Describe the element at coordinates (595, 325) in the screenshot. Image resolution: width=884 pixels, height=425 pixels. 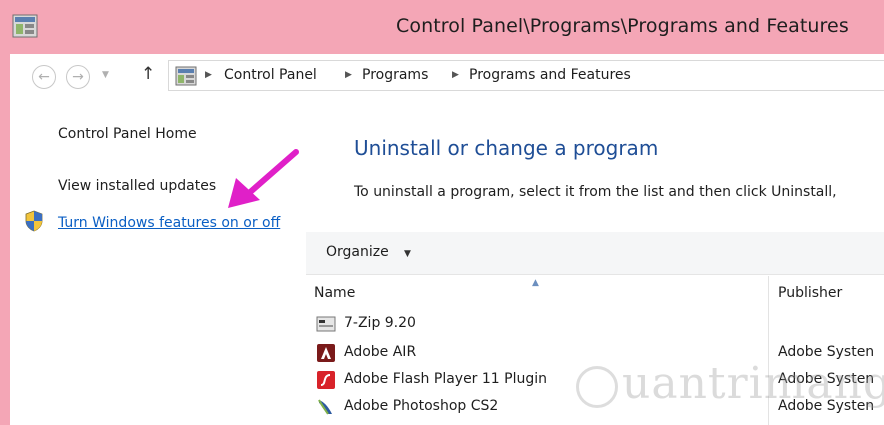
I see `table-row: 7-Zip 9.20` at that location.